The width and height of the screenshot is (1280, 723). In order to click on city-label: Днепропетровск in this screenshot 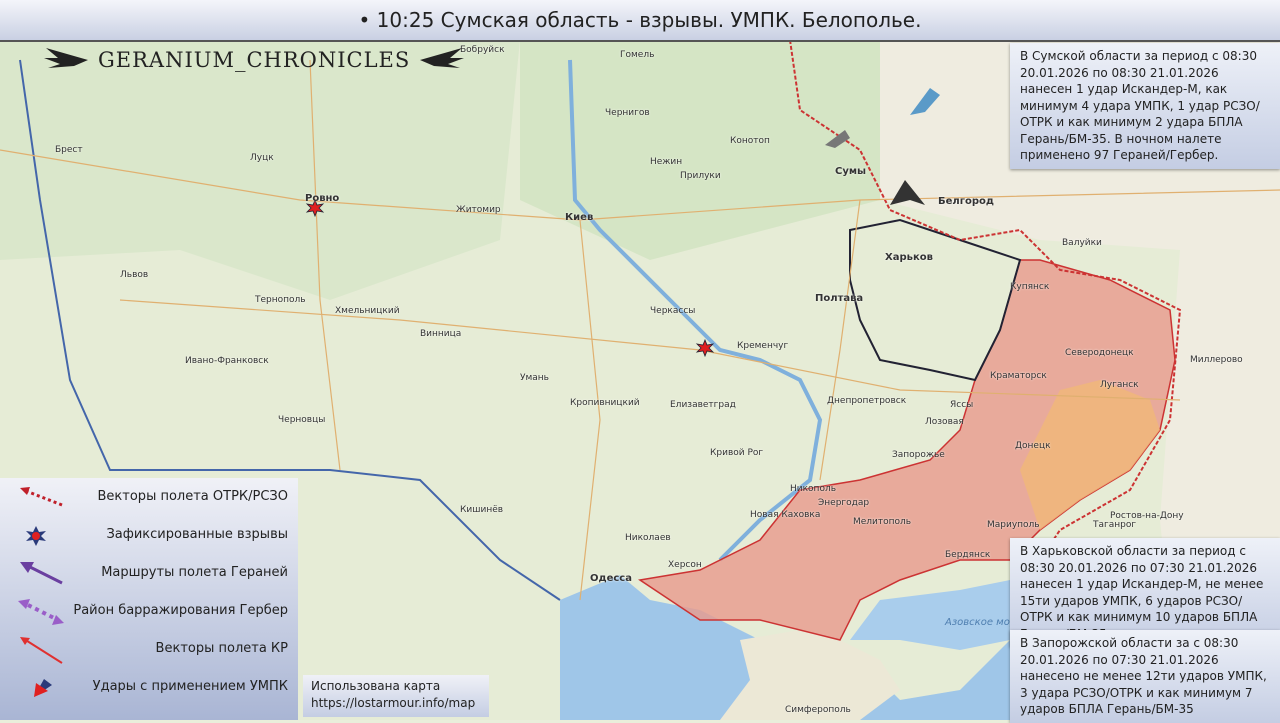, I will do `click(867, 401)`.